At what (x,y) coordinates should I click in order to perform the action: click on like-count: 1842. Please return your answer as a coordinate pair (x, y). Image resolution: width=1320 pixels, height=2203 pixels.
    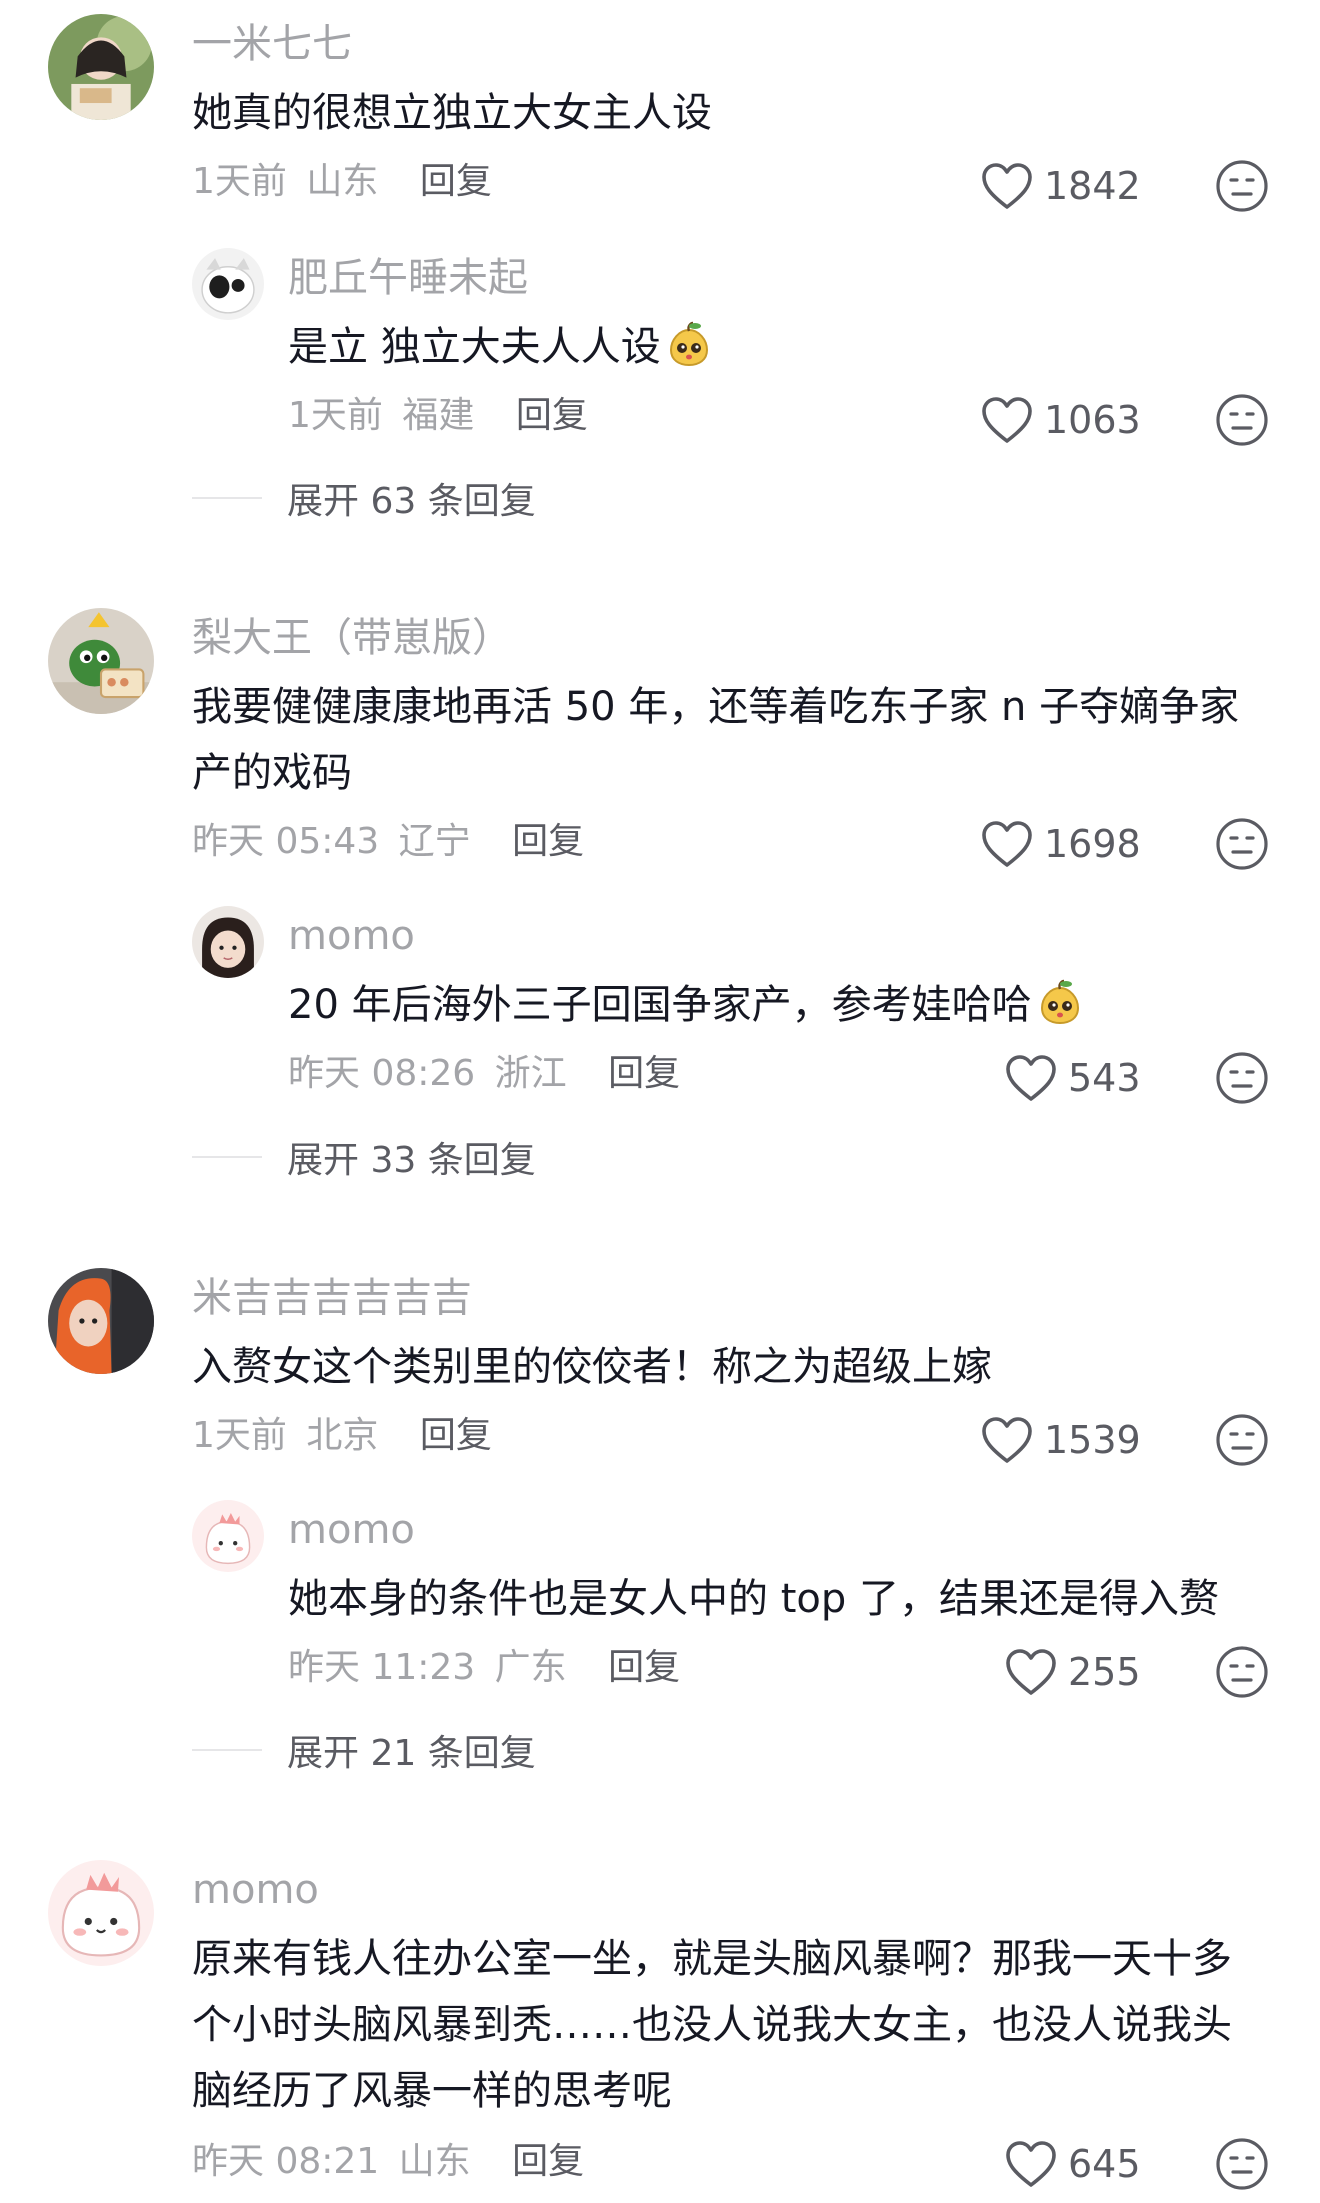
    Looking at the image, I should click on (1092, 186).